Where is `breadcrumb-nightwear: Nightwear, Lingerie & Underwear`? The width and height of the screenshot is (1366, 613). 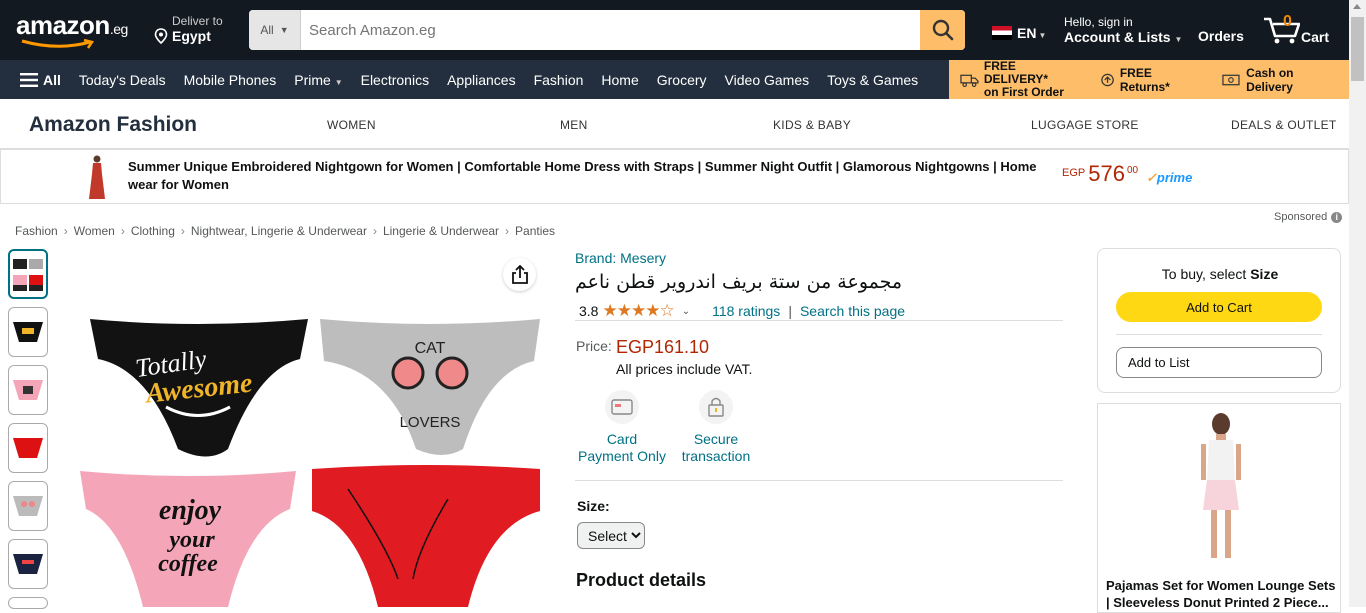
breadcrumb-nightwear: Nightwear, Lingerie & Underwear is located at coordinates (279, 231).